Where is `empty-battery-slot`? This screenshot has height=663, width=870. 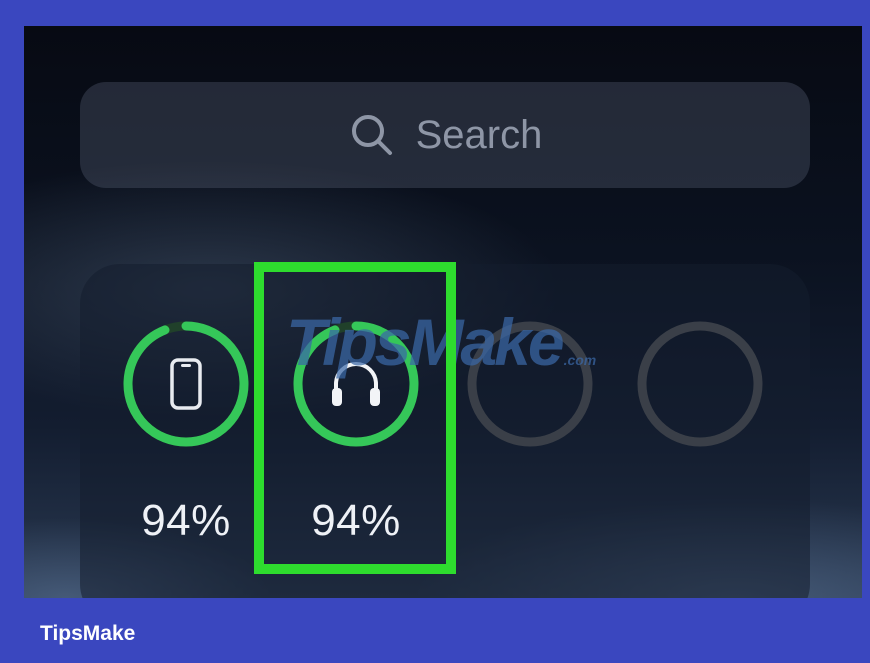
empty-battery-slot is located at coordinates (700, 384).